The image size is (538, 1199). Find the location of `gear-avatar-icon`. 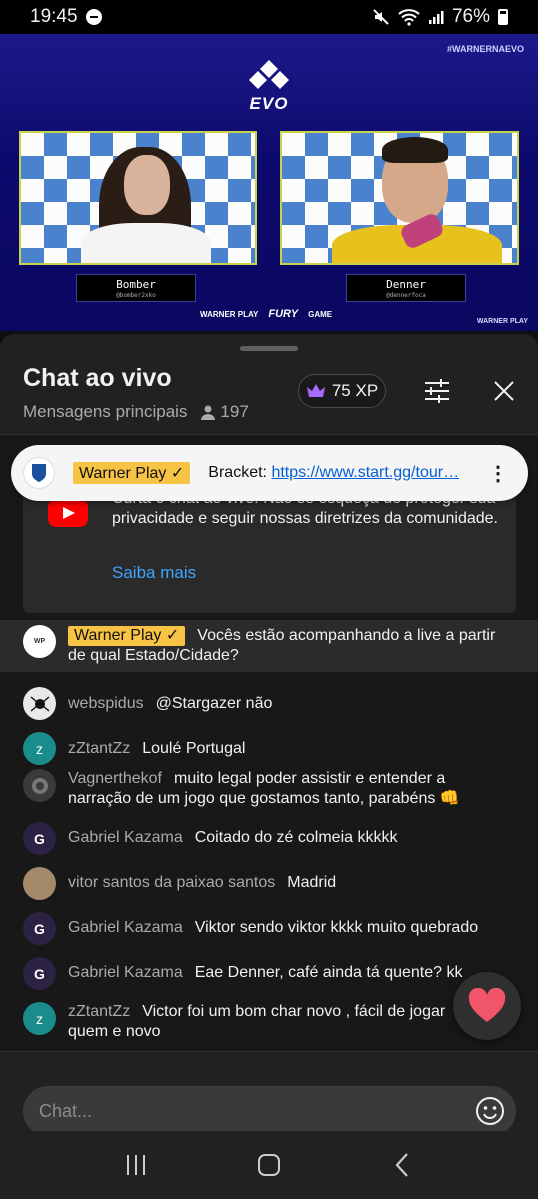

gear-avatar-icon is located at coordinates (39, 785).